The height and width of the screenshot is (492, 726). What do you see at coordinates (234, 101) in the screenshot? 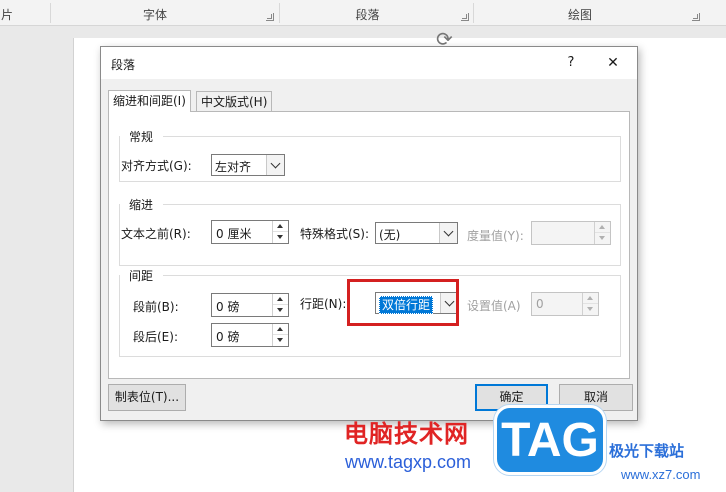
I see `tab-asian-typography: 中文版式(H)` at bounding box center [234, 101].